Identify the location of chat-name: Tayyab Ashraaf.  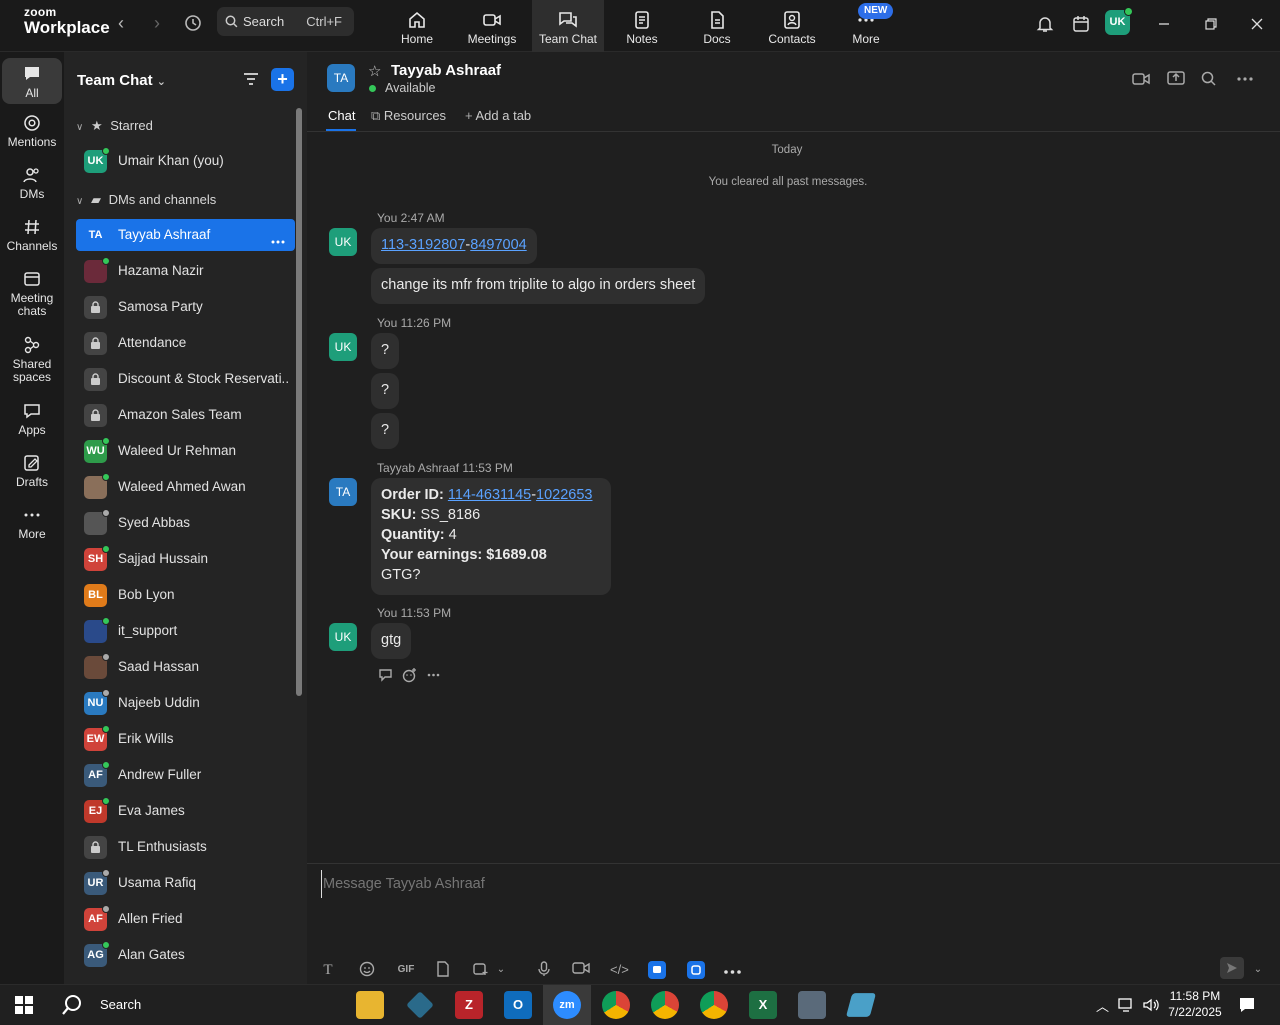
(446, 70).